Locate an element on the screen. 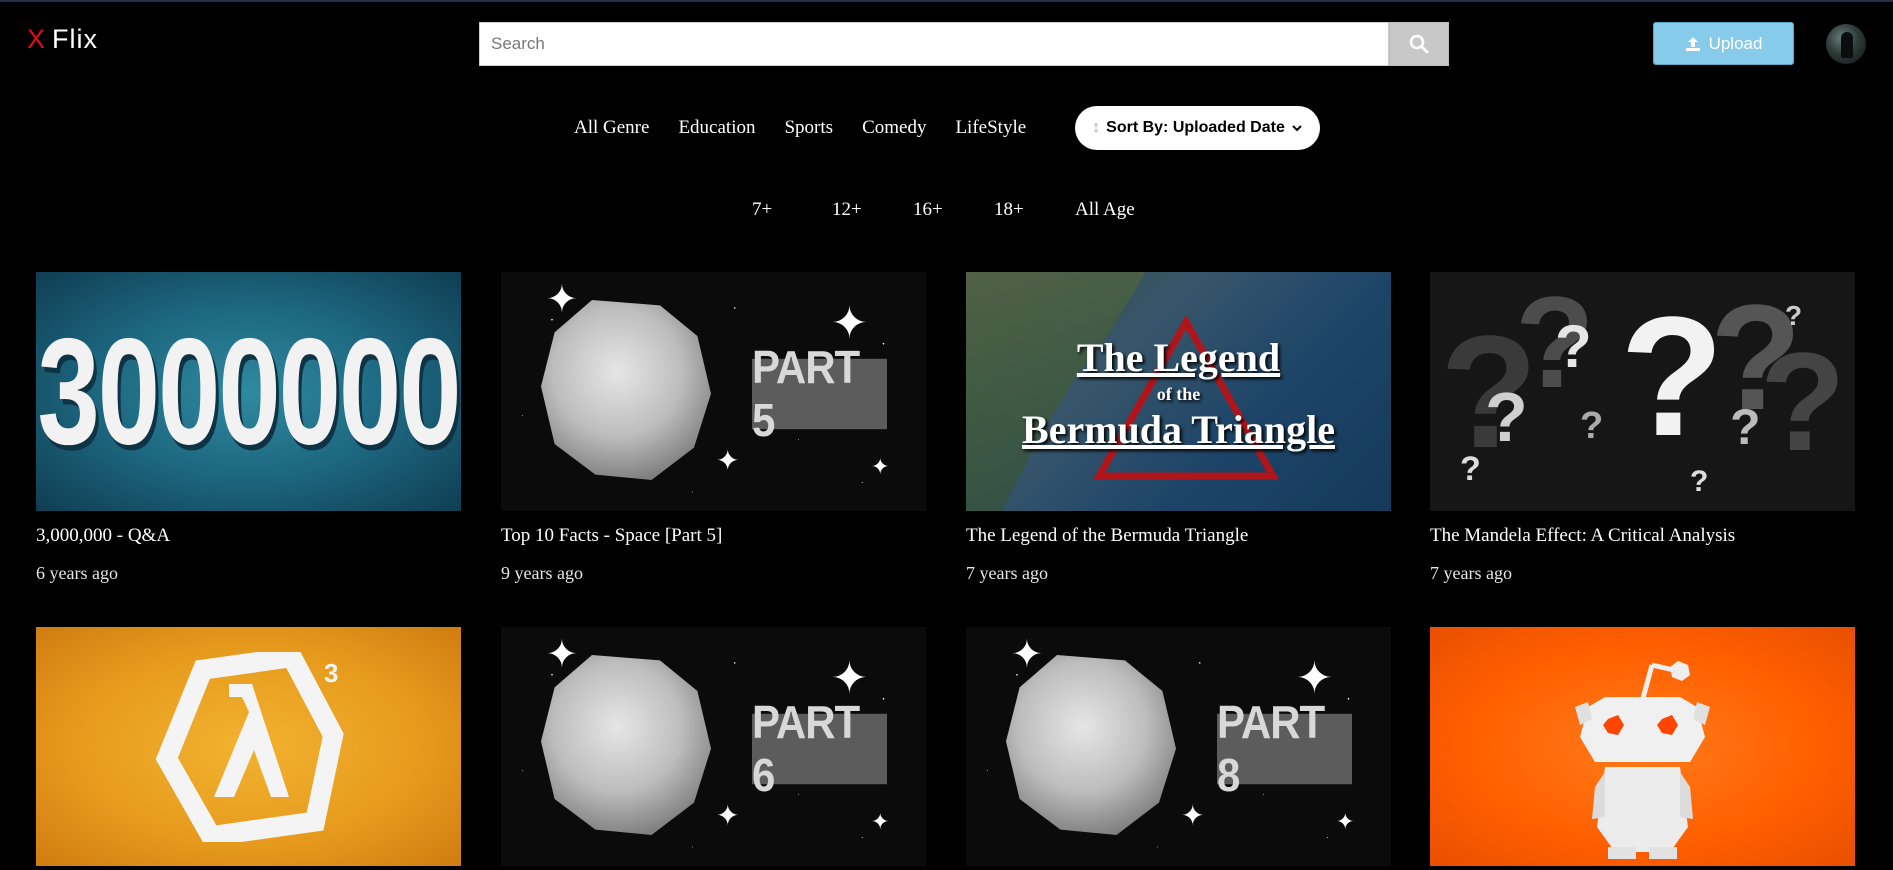 The width and height of the screenshot is (1893, 870). video-thumbnail: ✦ ✦ ✦ ✦ PART 6 is located at coordinates (713, 746).